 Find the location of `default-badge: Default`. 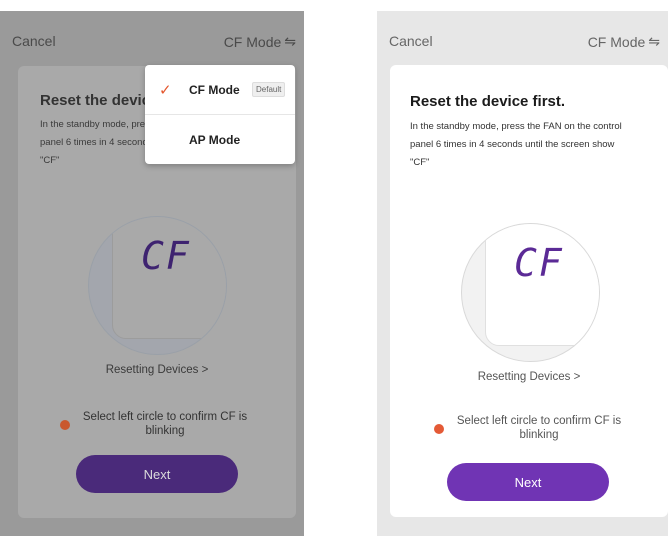

default-badge: Default is located at coordinates (269, 89).